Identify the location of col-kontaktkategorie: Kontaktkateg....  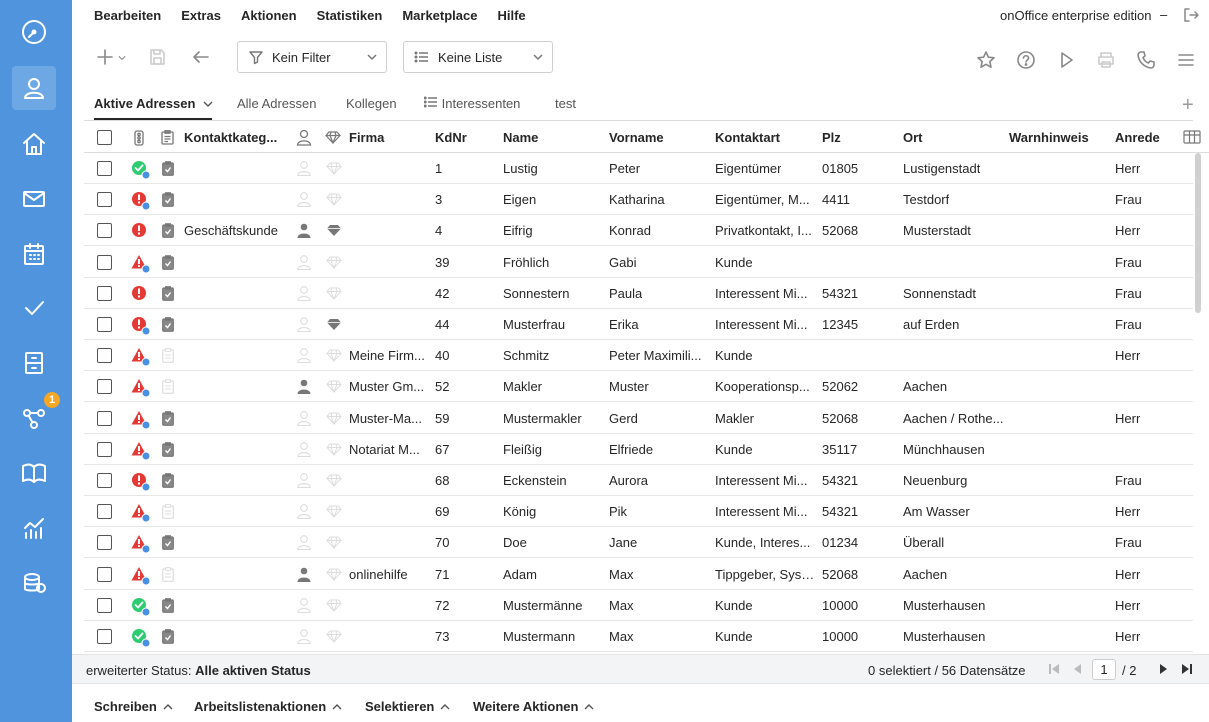
(230, 137).